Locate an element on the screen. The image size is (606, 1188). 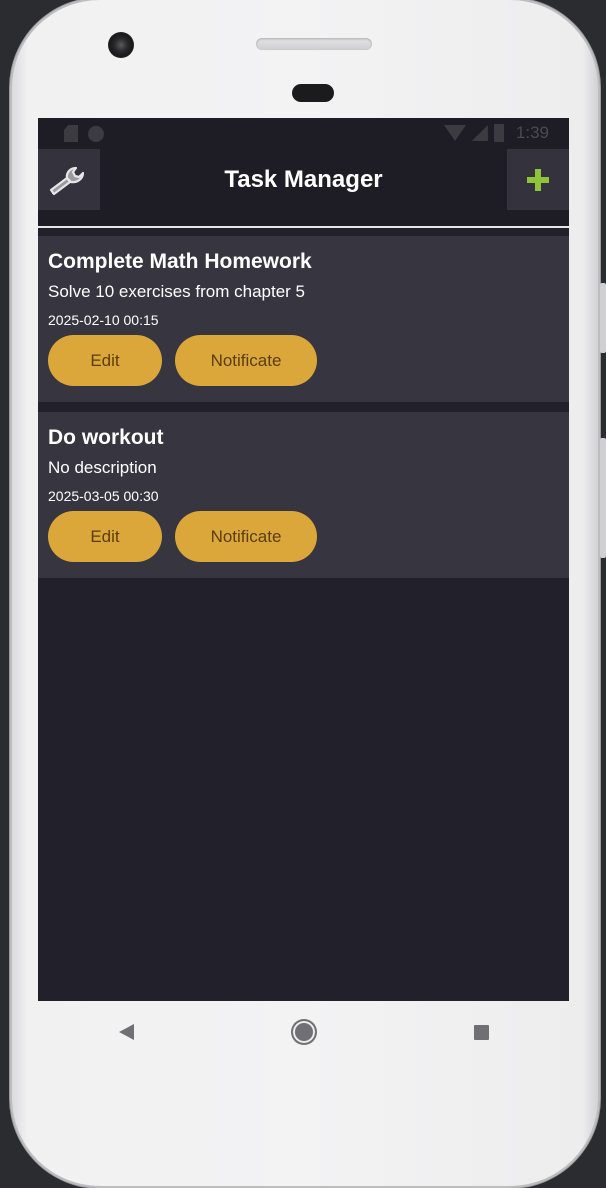
app-toolbar: Task Manager is located at coordinates (303, 187).